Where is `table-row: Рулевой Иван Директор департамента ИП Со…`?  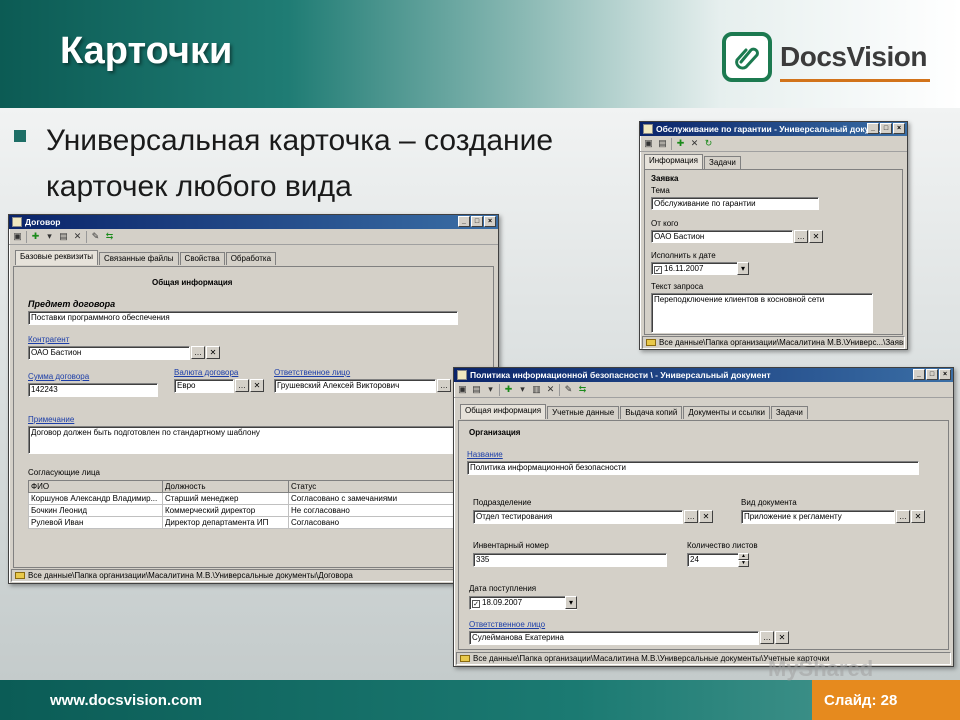 table-row: Рулевой Иван Директор департамента ИП Со… is located at coordinates (241, 522).